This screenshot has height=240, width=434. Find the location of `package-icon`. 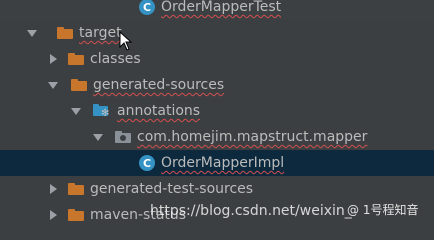

package-icon is located at coordinates (123, 137).